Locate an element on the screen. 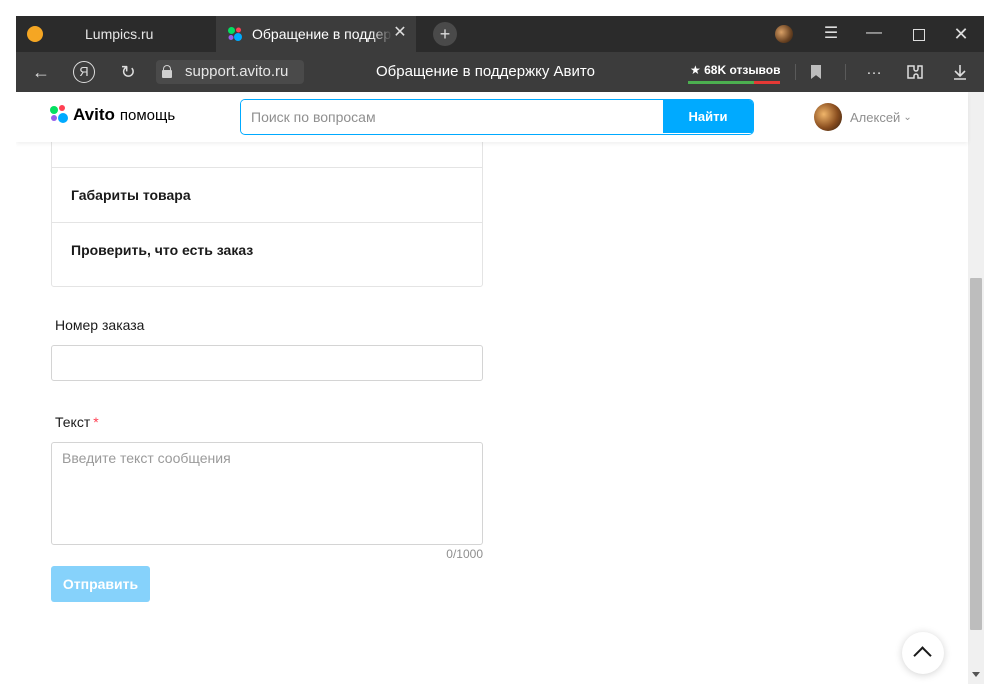  tab-label: Обращение в поддержку is located at coordinates (322, 34).